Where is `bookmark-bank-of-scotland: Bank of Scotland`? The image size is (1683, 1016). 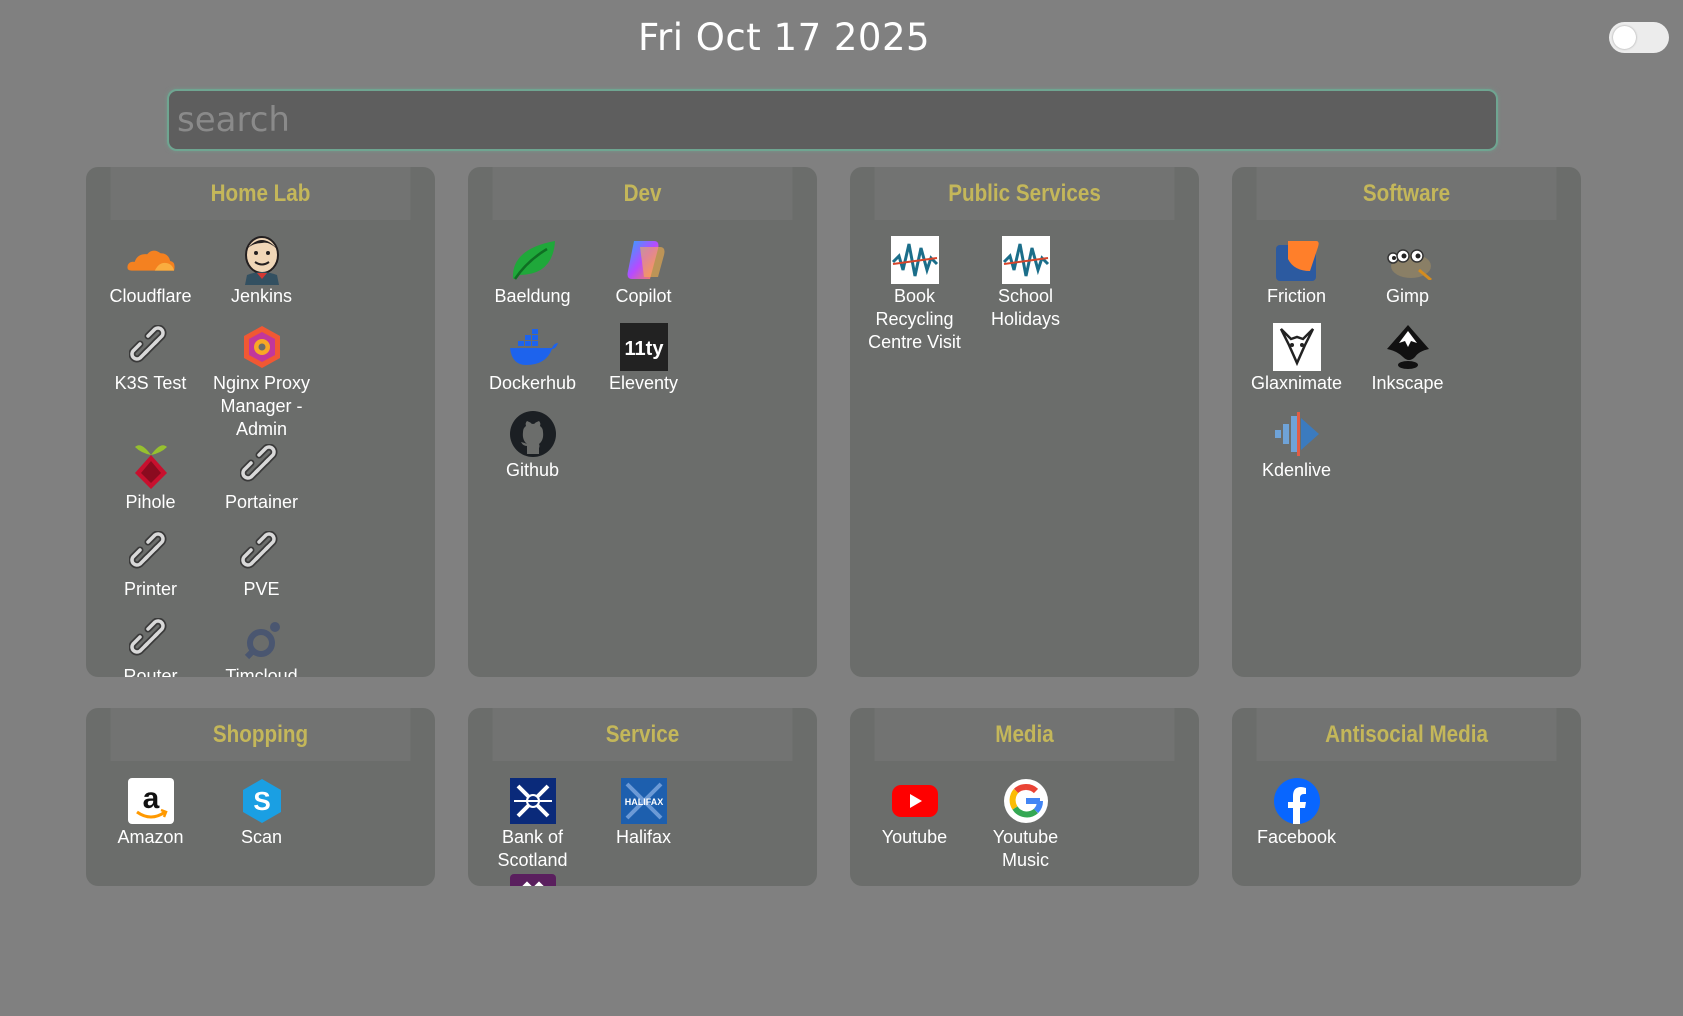
bookmark-bank-of-scotland: Bank of Scotland is located at coordinates (532, 824).